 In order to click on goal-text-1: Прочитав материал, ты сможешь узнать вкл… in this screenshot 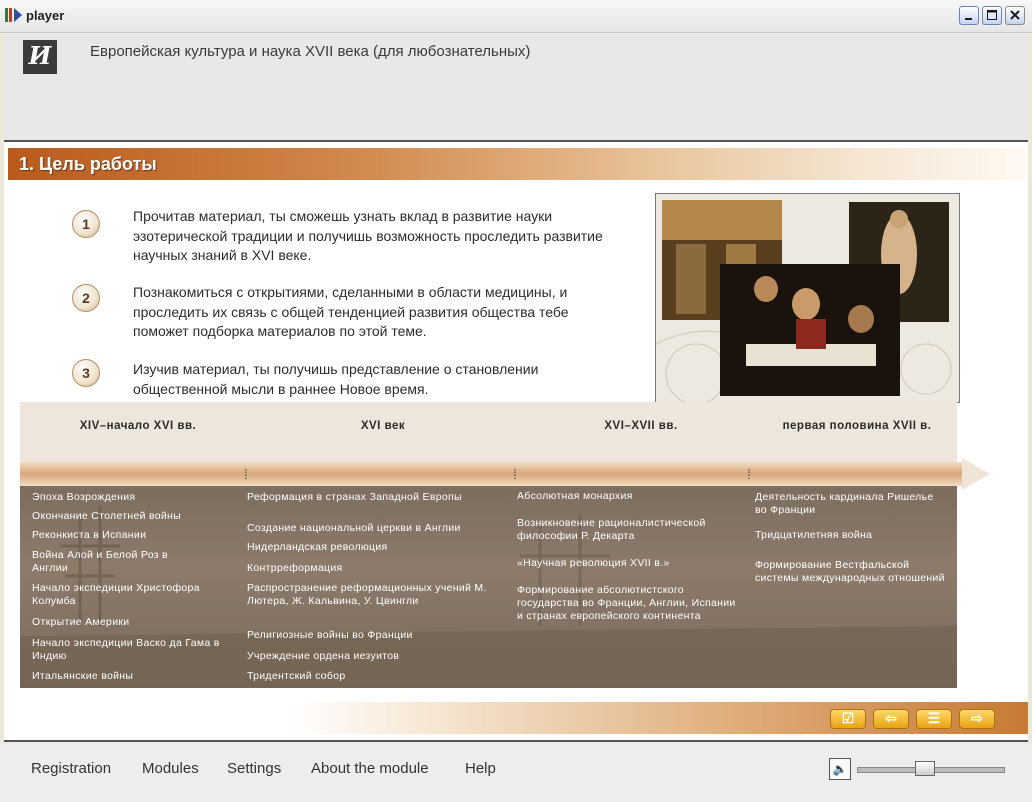, I will do `click(368, 235)`.